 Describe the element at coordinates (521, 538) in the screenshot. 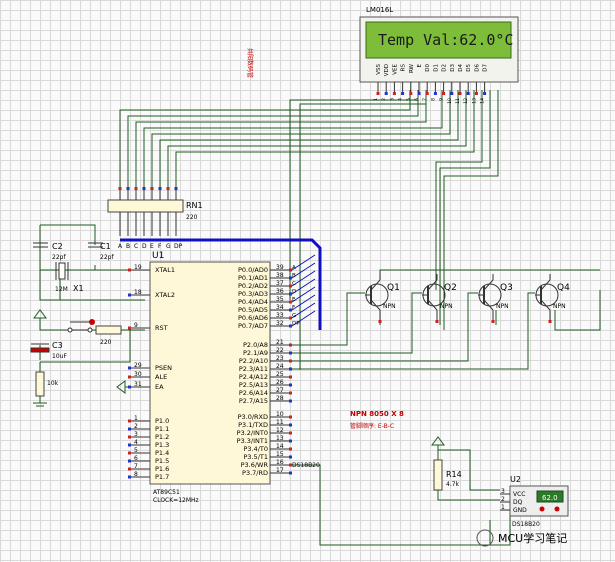

I see `watermark: MCU学习笔记` at that location.